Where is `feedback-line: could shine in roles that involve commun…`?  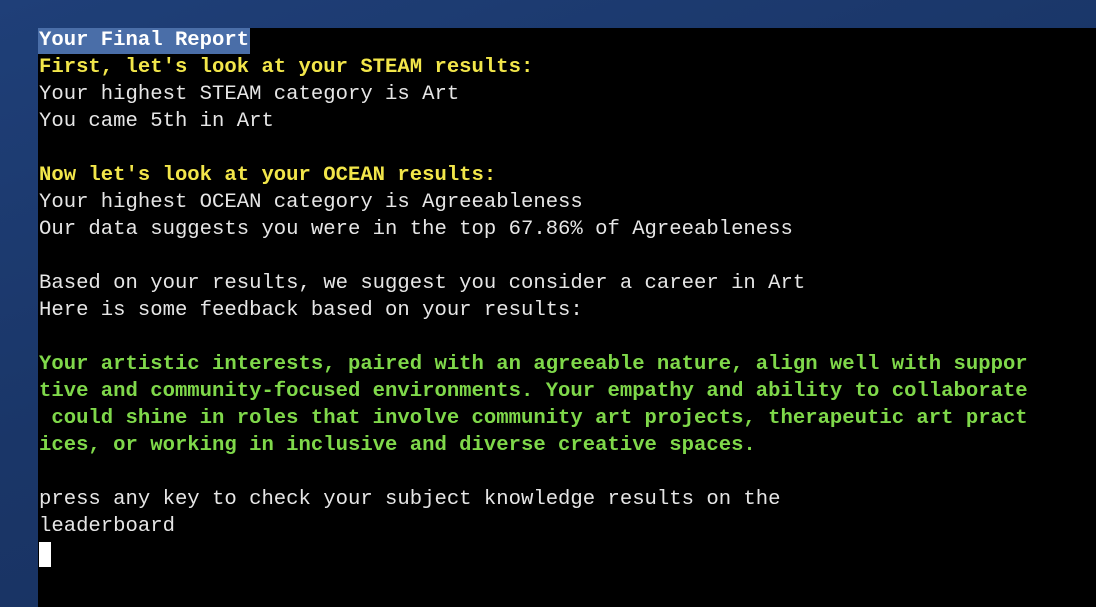
feedback-line: could shine in roles that involve commun… is located at coordinates (533, 418).